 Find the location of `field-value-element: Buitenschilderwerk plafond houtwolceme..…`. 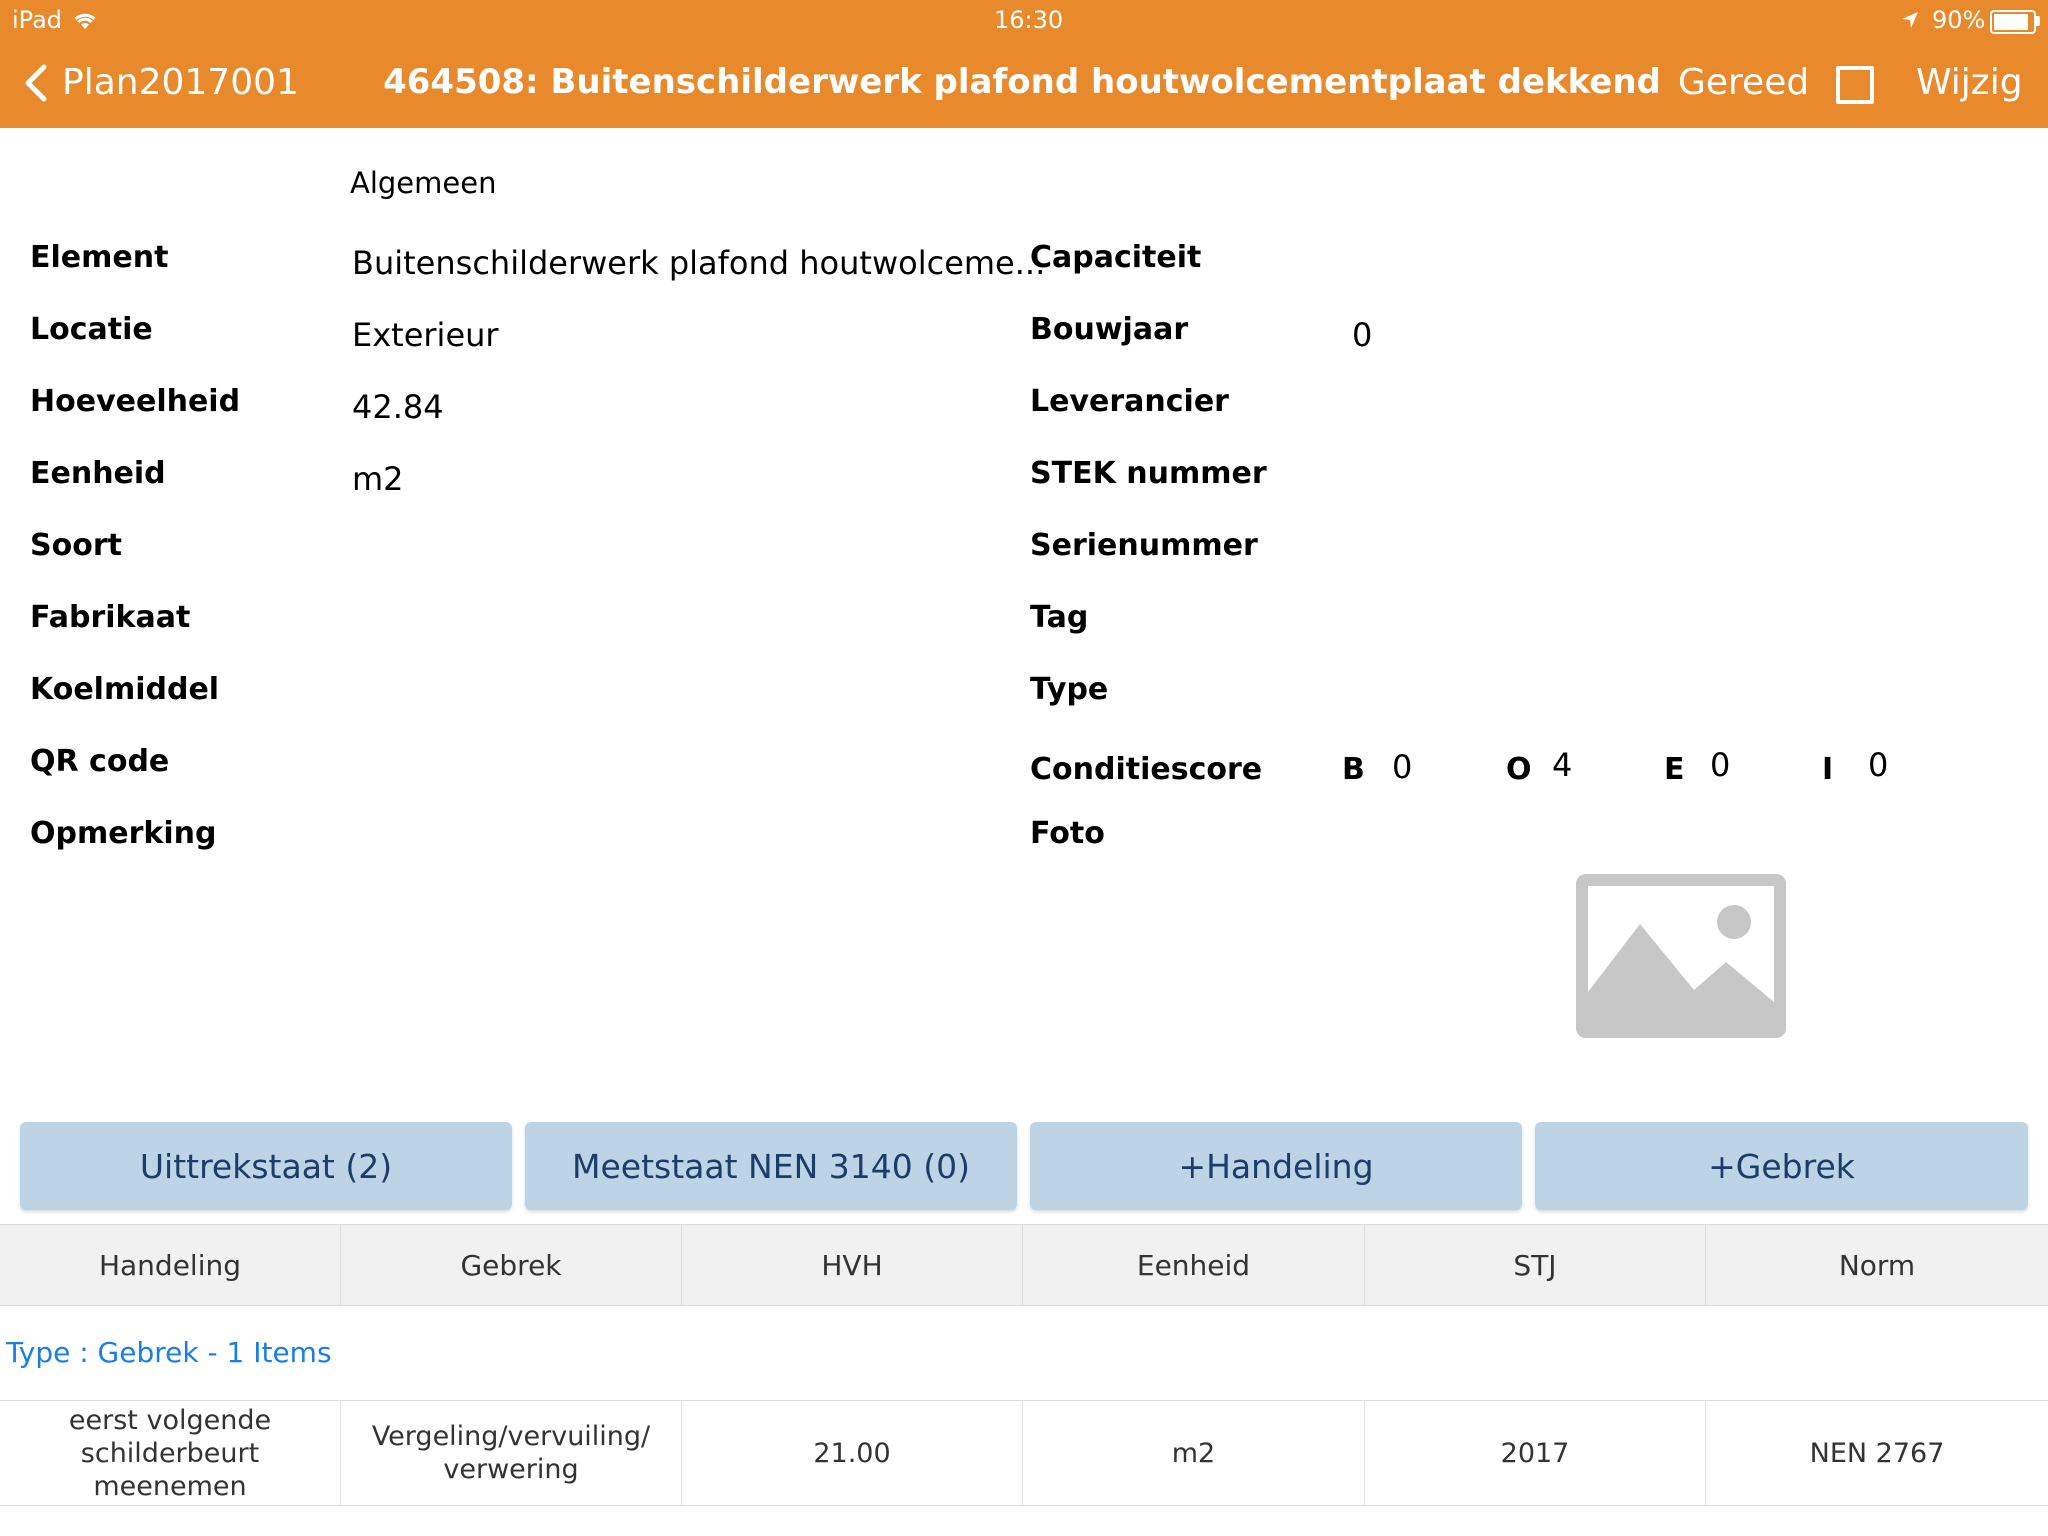

field-value-element: Buitenschilderwerk plafond houtwolceme..… is located at coordinates (699, 263).